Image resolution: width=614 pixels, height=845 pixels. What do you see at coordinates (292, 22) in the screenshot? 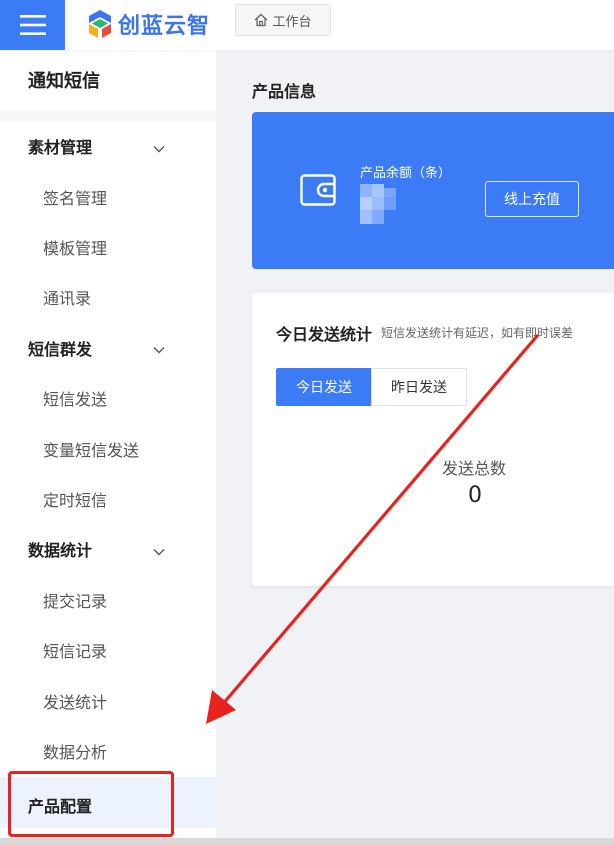
I see `workbench-label: 工作台` at bounding box center [292, 22].